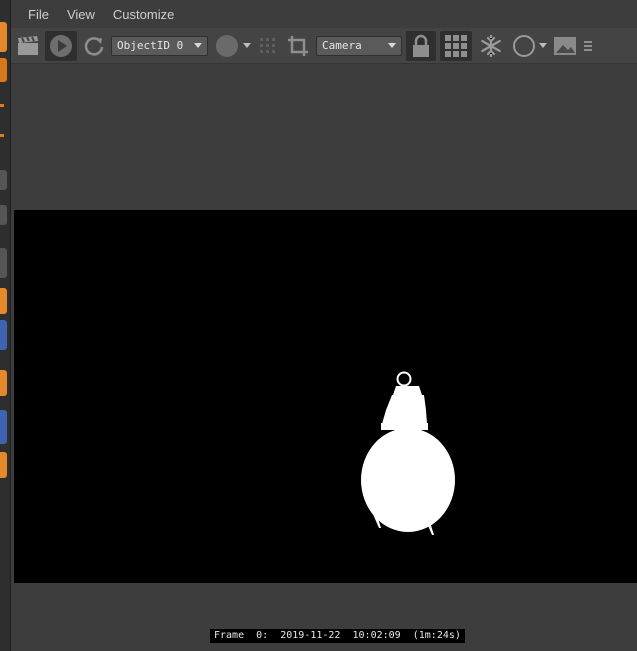  Describe the element at coordinates (81, 15) in the screenshot. I see `menu-view: View` at that location.